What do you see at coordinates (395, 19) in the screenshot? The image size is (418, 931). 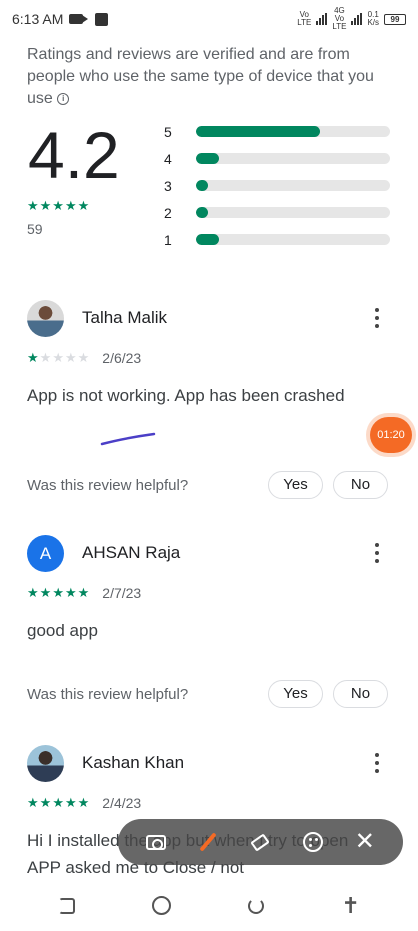 I see `battery-icon: 99` at bounding box center [395, 19].